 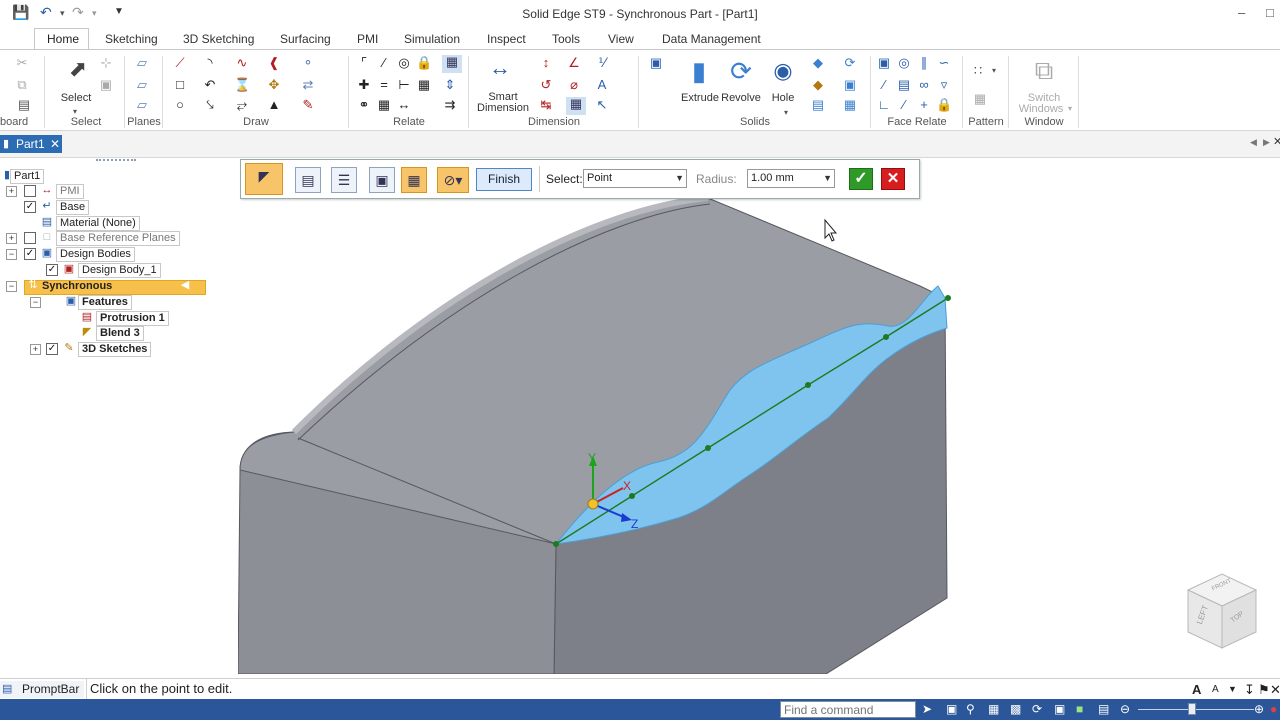 I want to click on increase-font-icon: A, so click(x=1196, y=689).